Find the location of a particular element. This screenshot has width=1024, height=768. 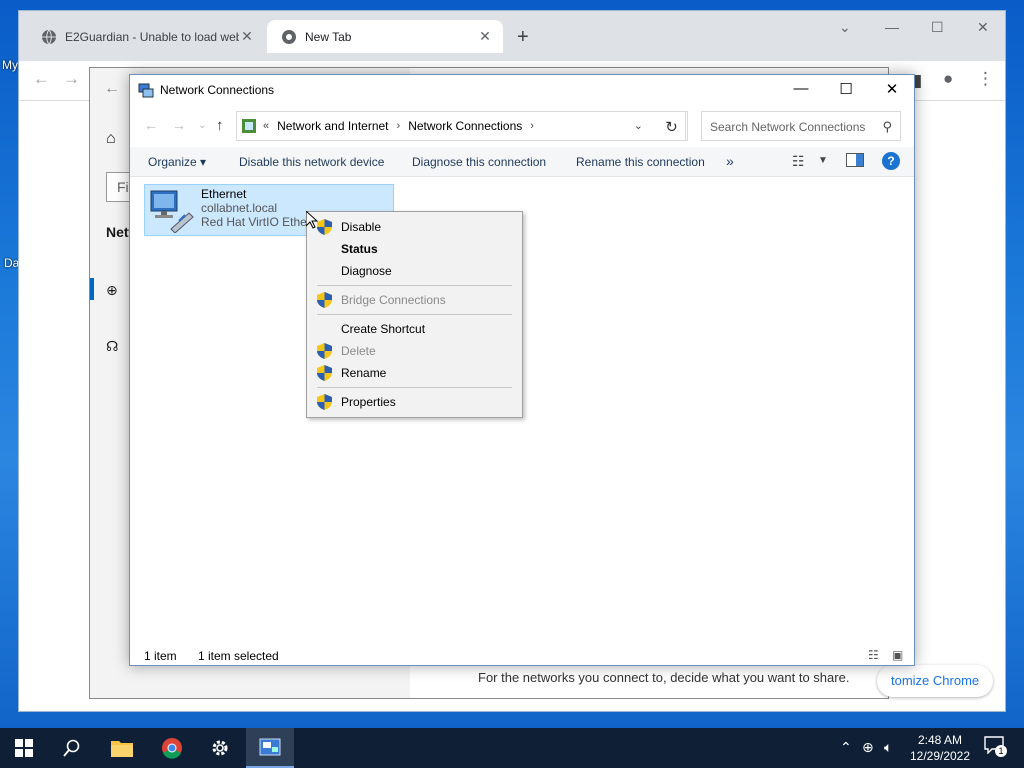

wifi-icon: ☊ is located at coordinates (112, 346).